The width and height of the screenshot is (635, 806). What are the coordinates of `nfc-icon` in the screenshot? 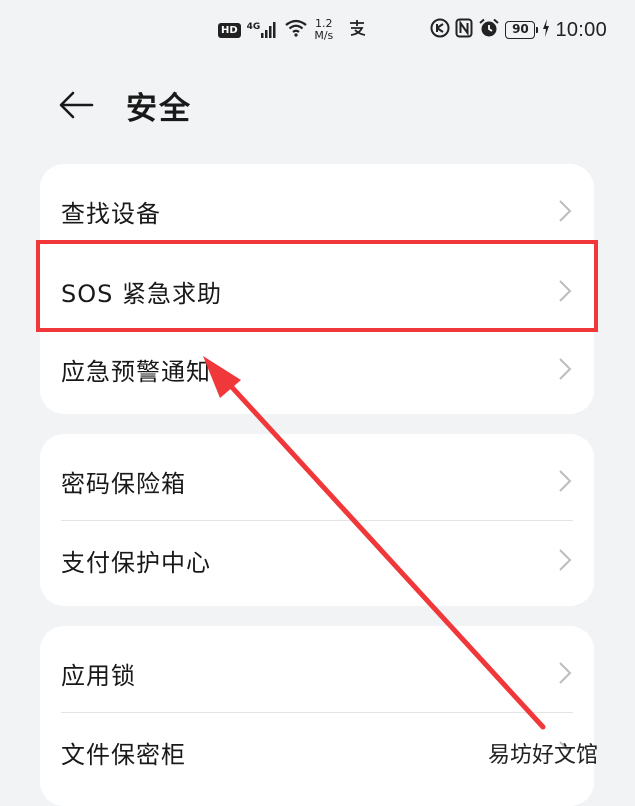 It's located at (464, 30).